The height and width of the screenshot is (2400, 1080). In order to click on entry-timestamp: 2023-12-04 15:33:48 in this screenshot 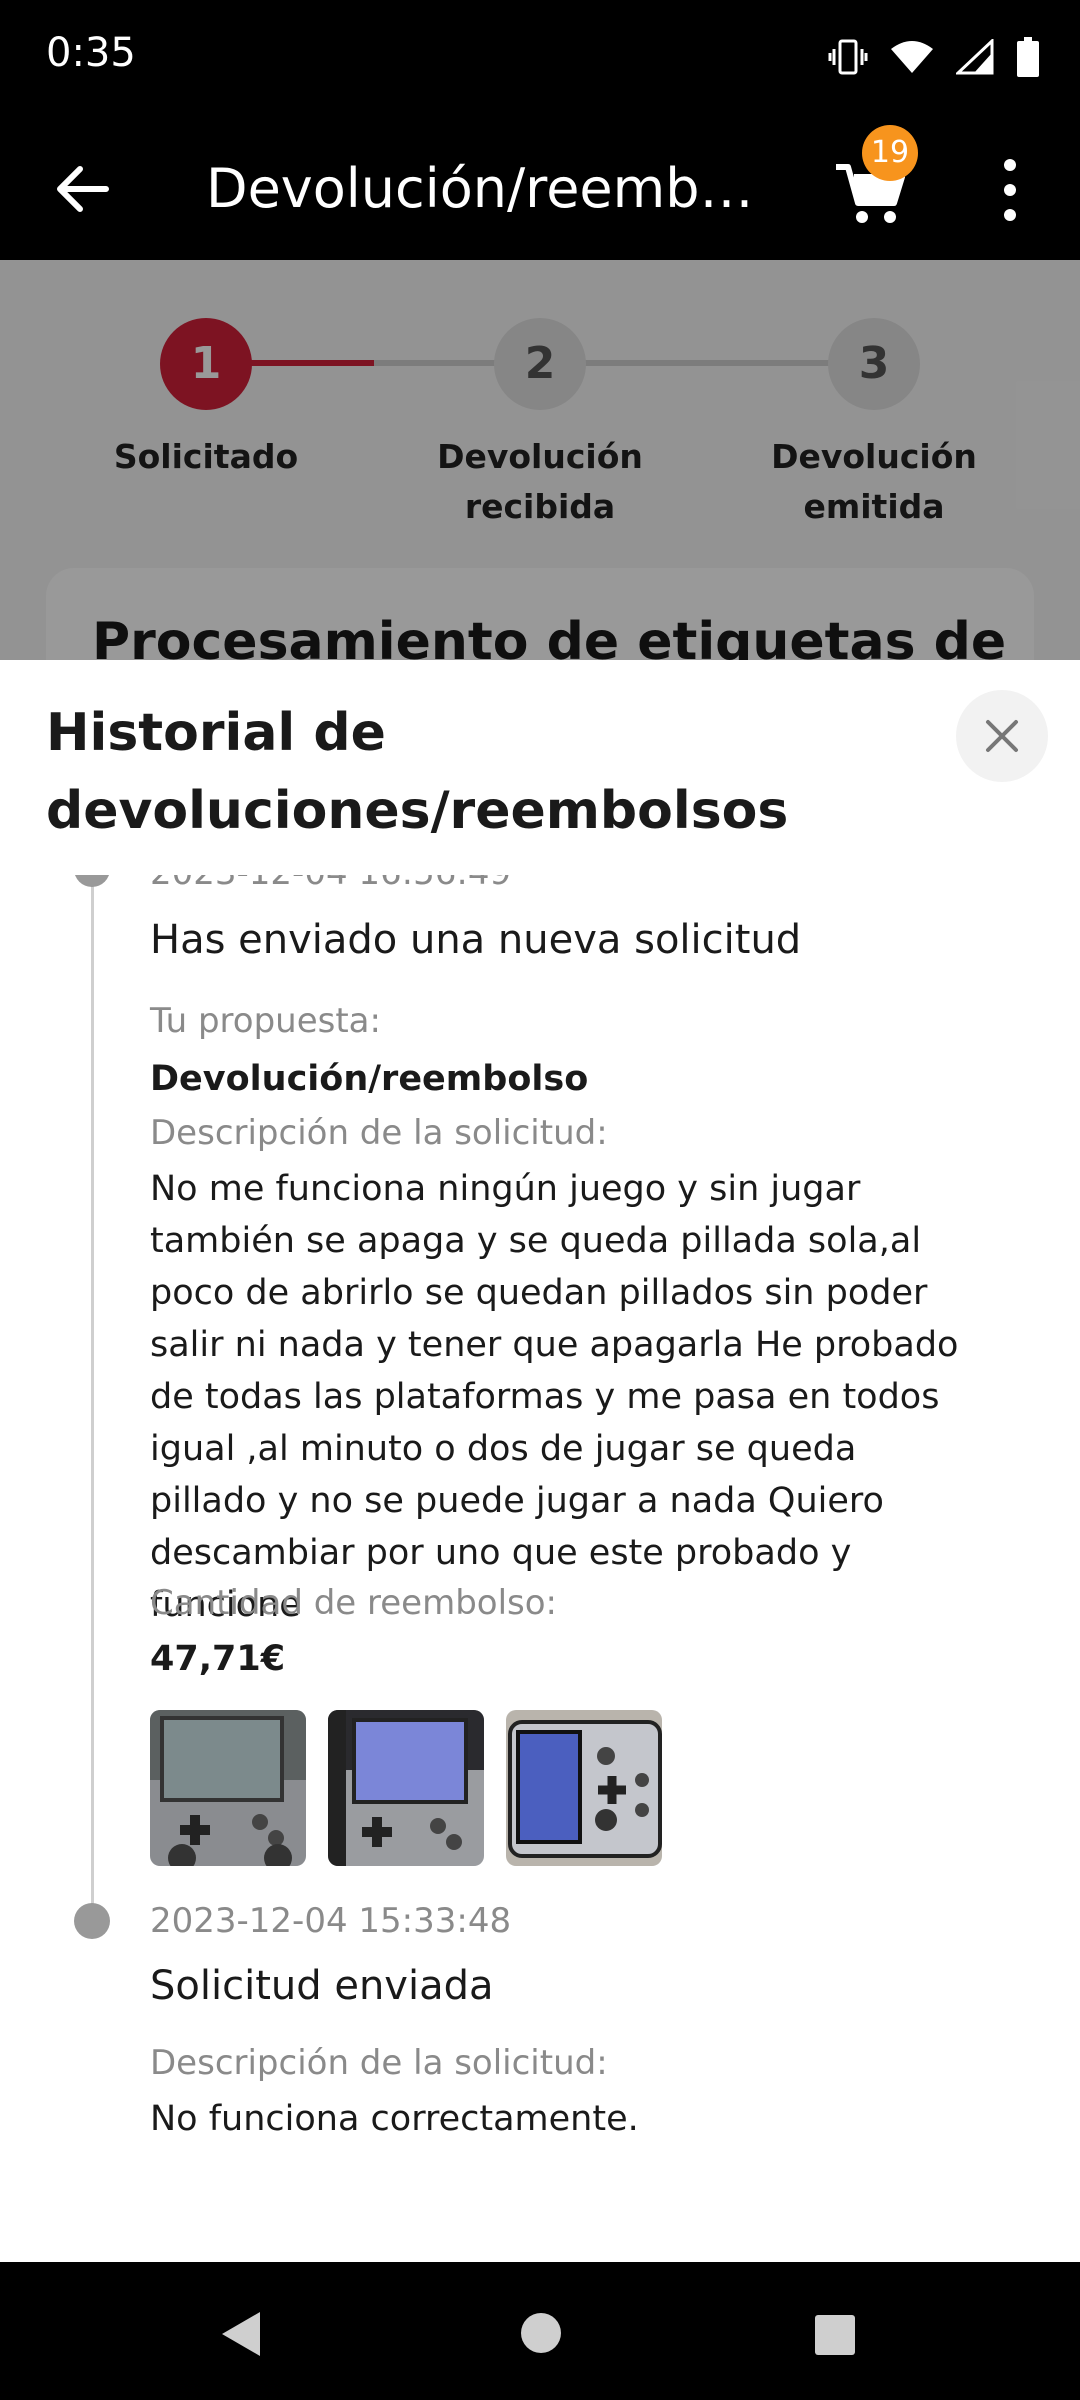, I will do `click(331, 1921)`.